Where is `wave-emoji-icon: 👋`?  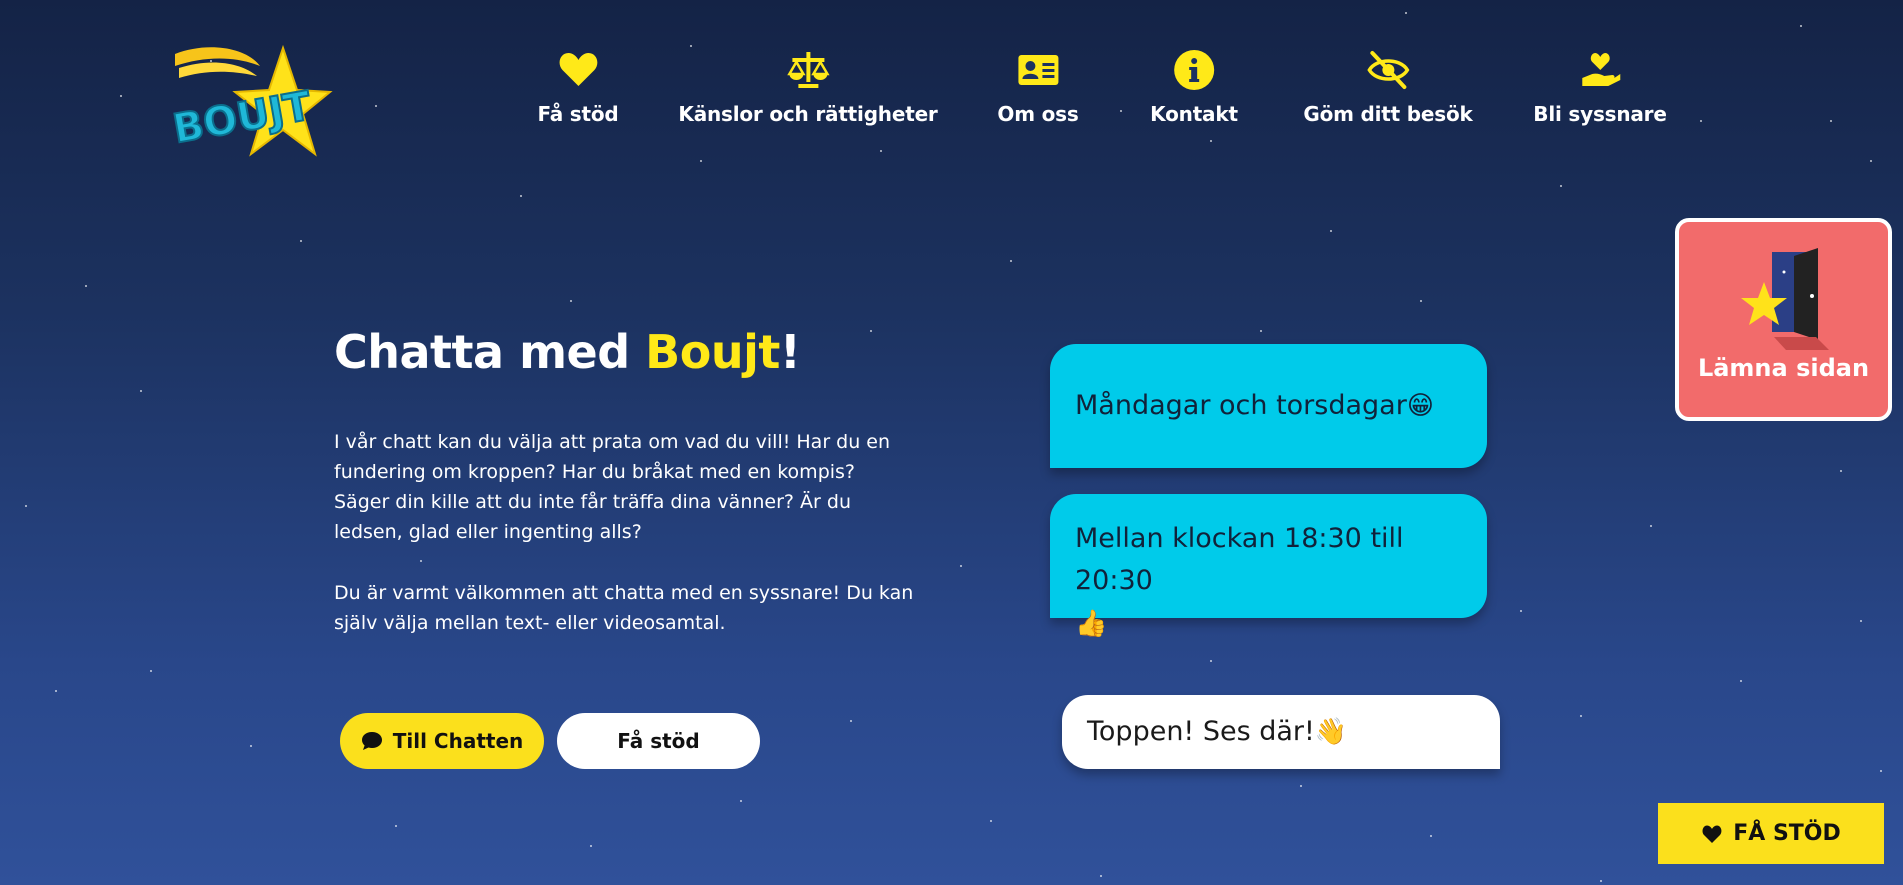
wave-emoji-icon: 👋 is located at coordinates (1331, 732).